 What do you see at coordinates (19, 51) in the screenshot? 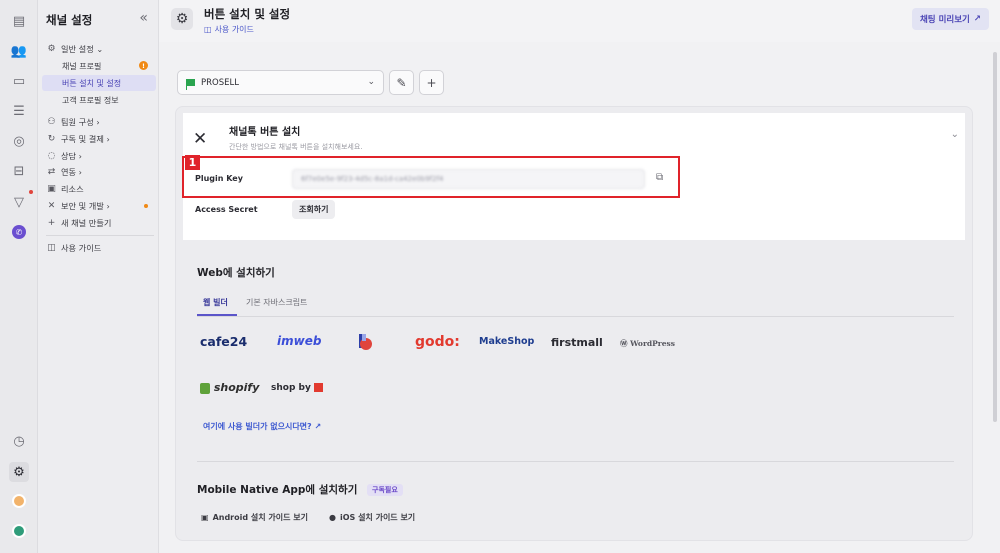
I see `users-icon: 👥` at bounding box center [19, 51].